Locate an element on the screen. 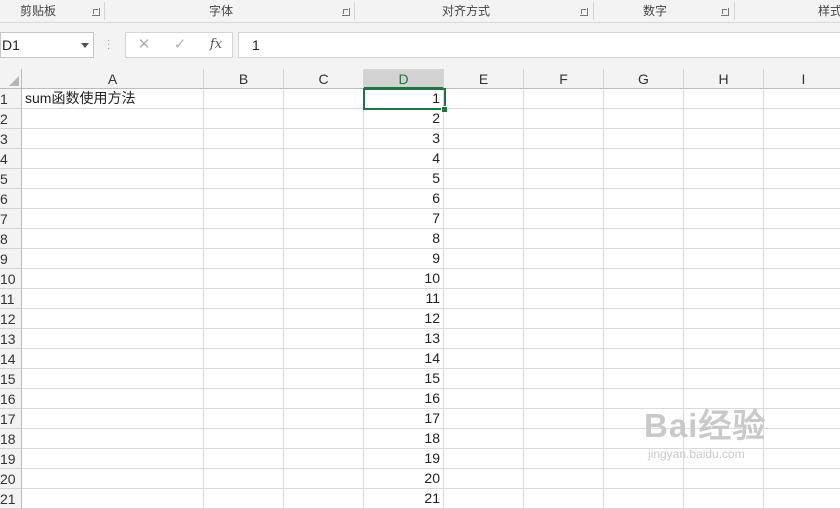  cell-i14 is located at coordinates (802, 359).